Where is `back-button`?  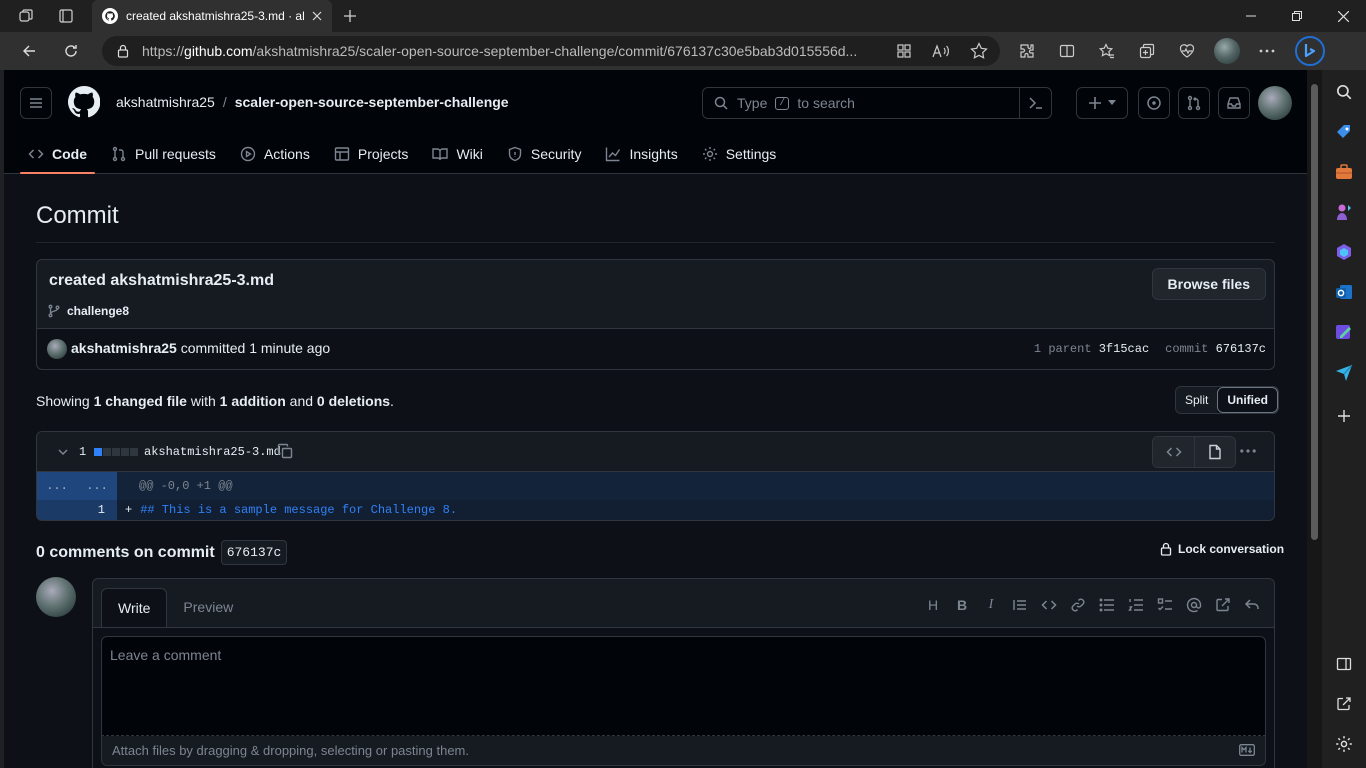 back-button is located at coordinates (29, 51).